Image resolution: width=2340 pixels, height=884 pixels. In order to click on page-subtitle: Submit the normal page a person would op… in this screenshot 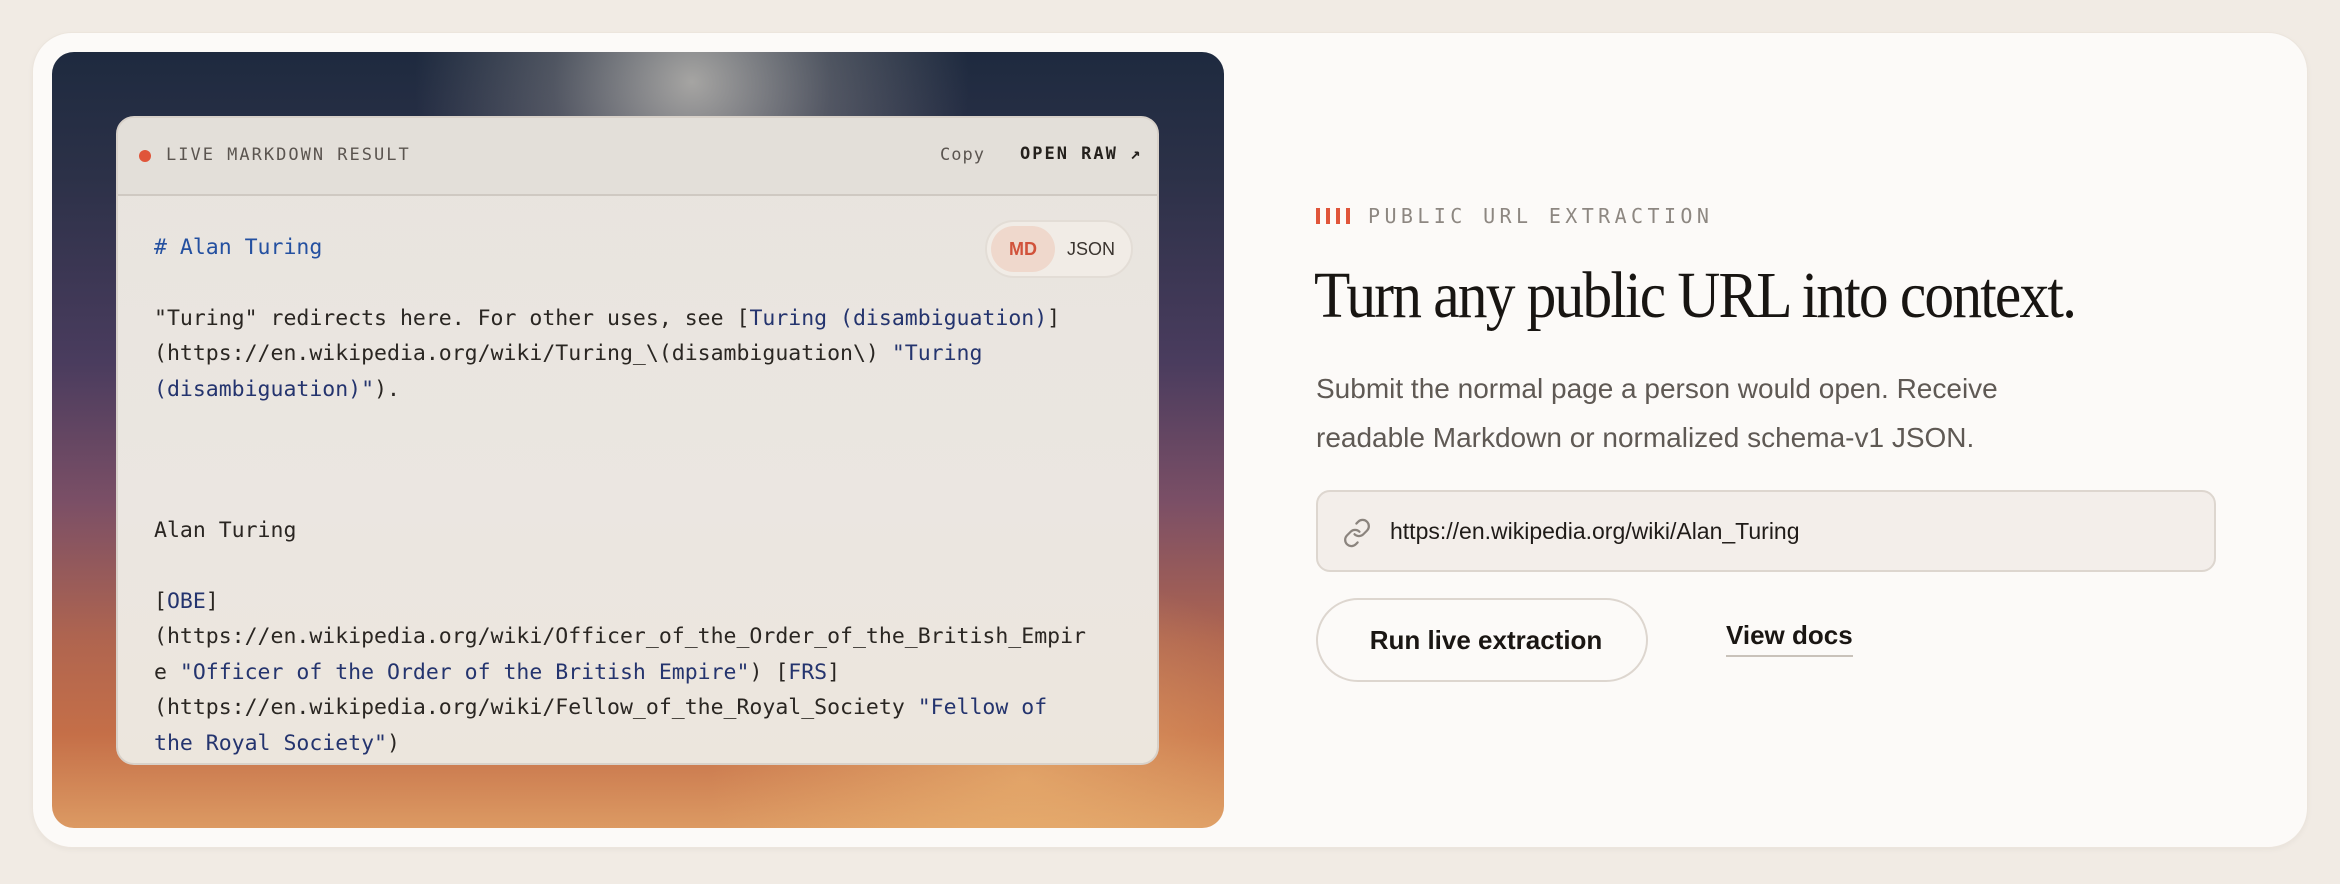, I will do `click(1657, 413)`.